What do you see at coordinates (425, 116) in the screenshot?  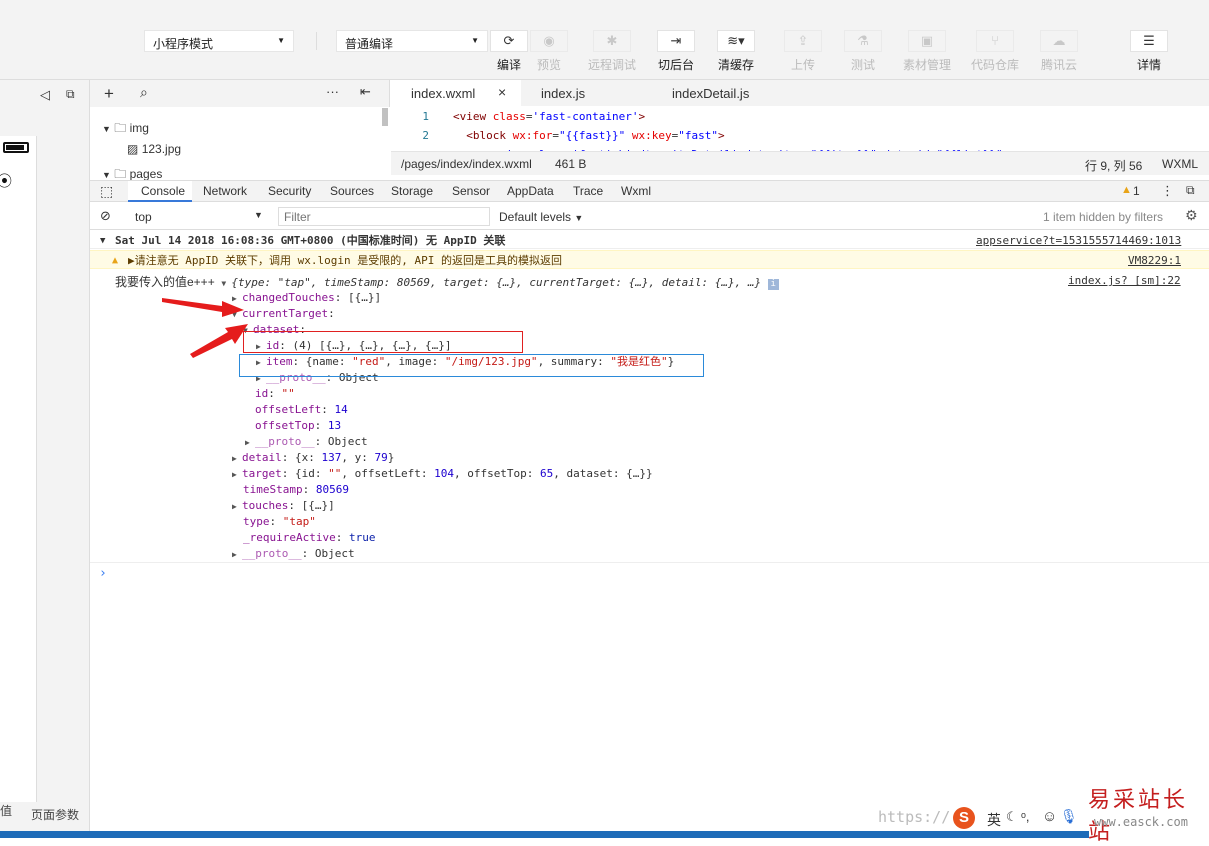 I see `line-number: 1` at bounding box center [425, 116].